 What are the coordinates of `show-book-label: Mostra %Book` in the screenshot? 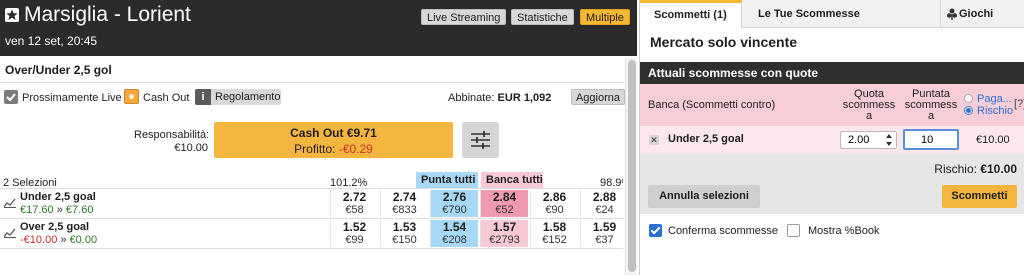 It's located at (844, 231).